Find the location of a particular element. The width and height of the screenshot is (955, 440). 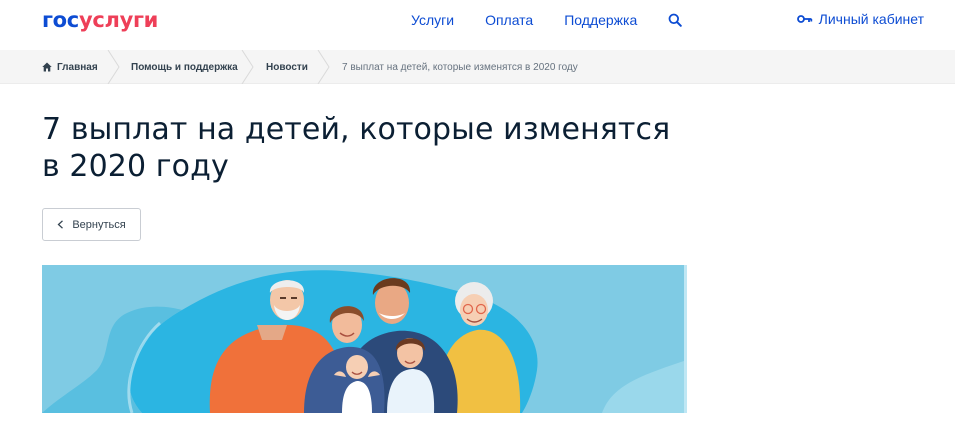

logo-part-uslugi: услуги is located at coordinates (118, 20).